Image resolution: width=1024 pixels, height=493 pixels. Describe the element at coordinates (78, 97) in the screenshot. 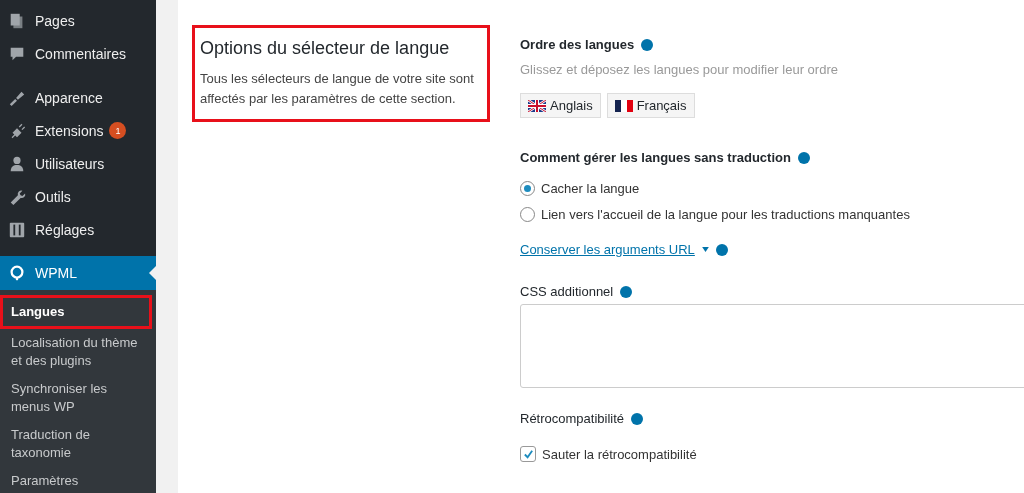

I see `sidebar-item: Apparence` at that location.